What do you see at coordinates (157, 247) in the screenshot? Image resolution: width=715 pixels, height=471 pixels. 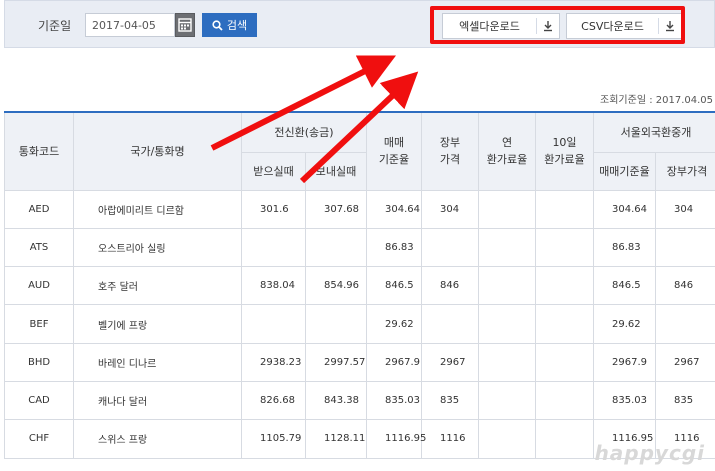 I see `cell-currency-name: 오스트리아 실링` at bounding box center [157, 247].